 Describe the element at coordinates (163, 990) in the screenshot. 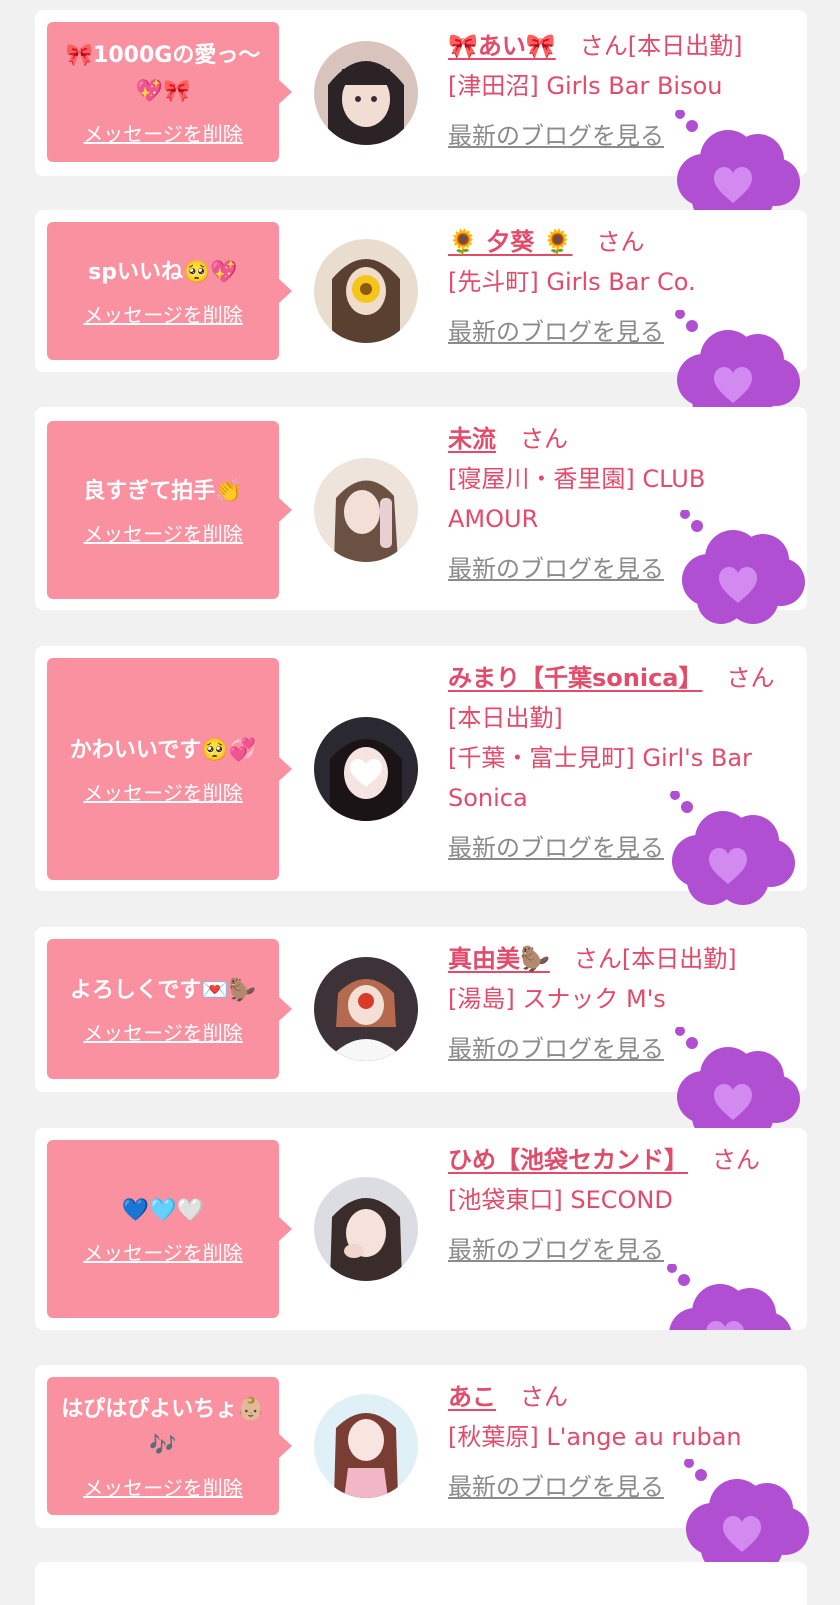

I see `message-text: よろしくです💌🦫` at that location.